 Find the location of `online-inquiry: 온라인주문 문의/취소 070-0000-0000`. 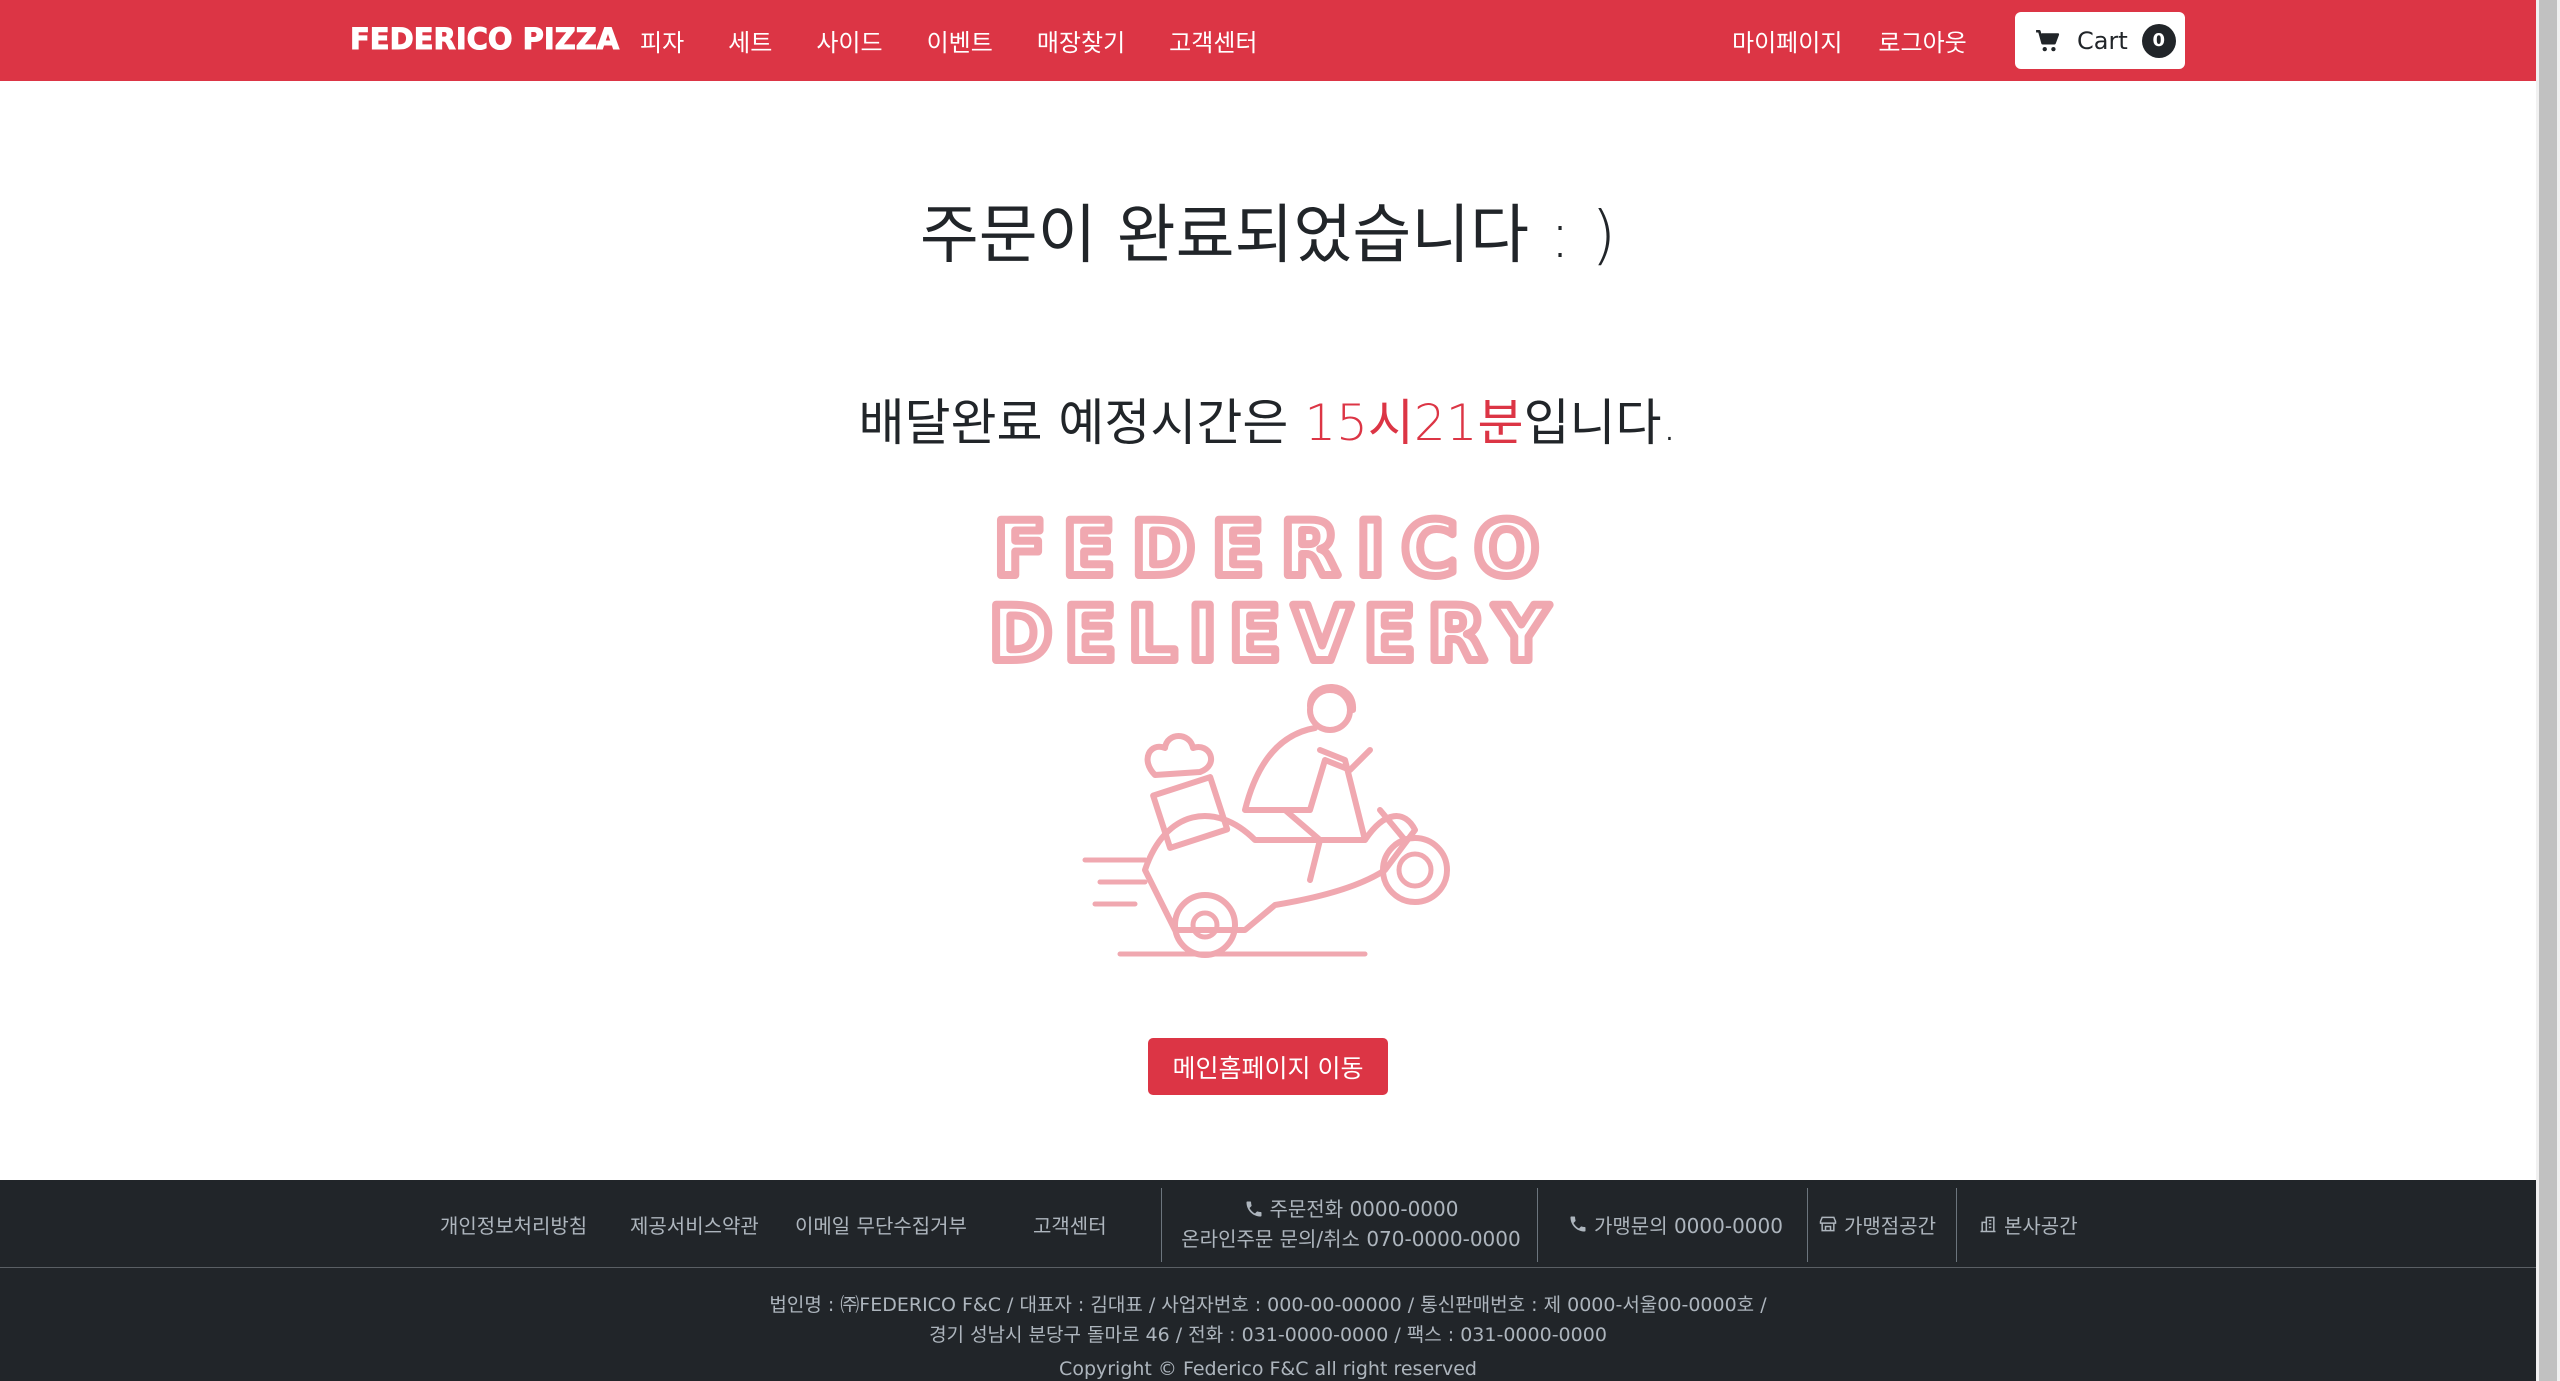

online-inquiry: 온라인주문 문의/취소 070-0000-0000 is located at coordinates (1351, 1239).